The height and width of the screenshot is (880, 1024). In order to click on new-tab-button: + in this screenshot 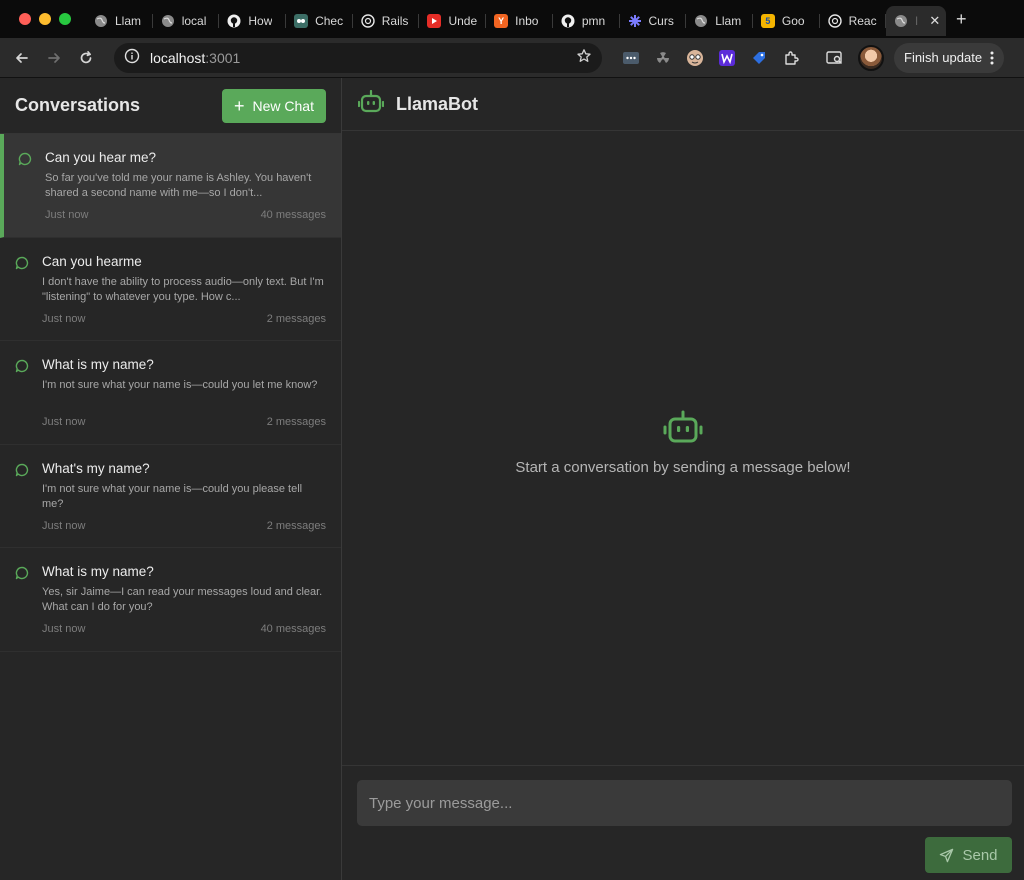, I will do `click(961, 19)`.